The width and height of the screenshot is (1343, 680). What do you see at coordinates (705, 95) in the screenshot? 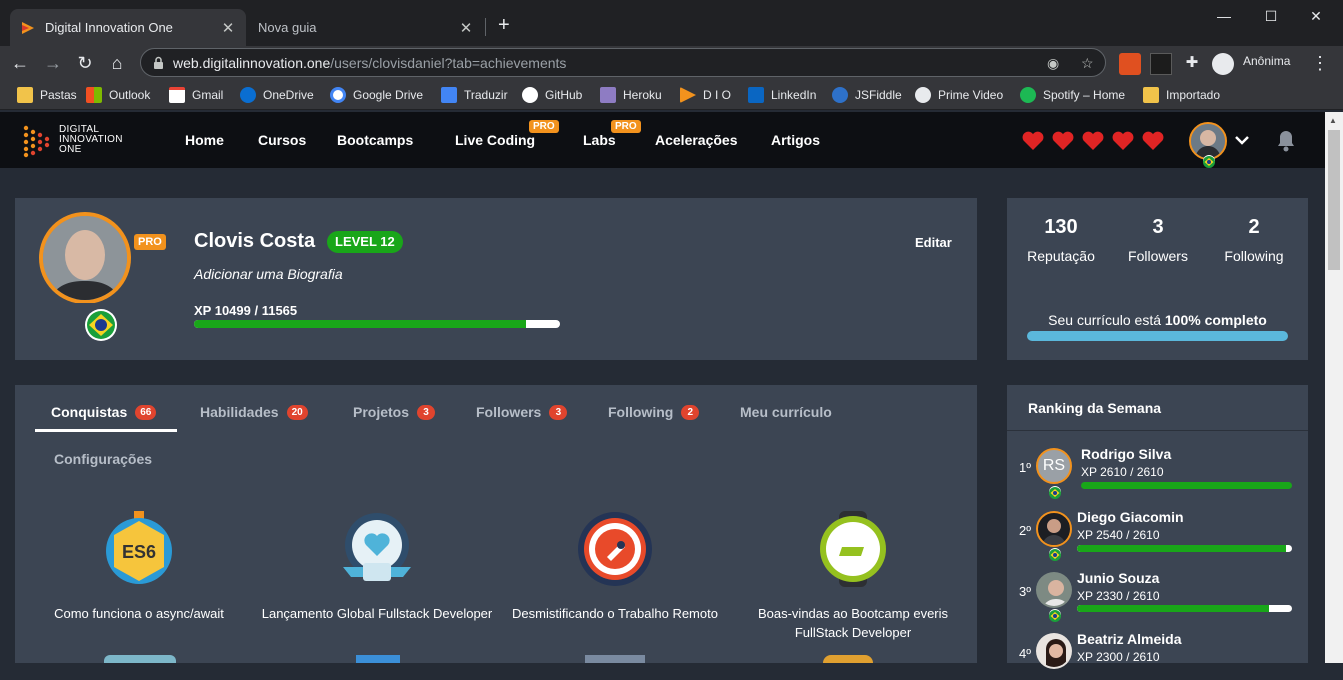
I see `bookmark-dio: D I O` at bounding box center [705, 95].